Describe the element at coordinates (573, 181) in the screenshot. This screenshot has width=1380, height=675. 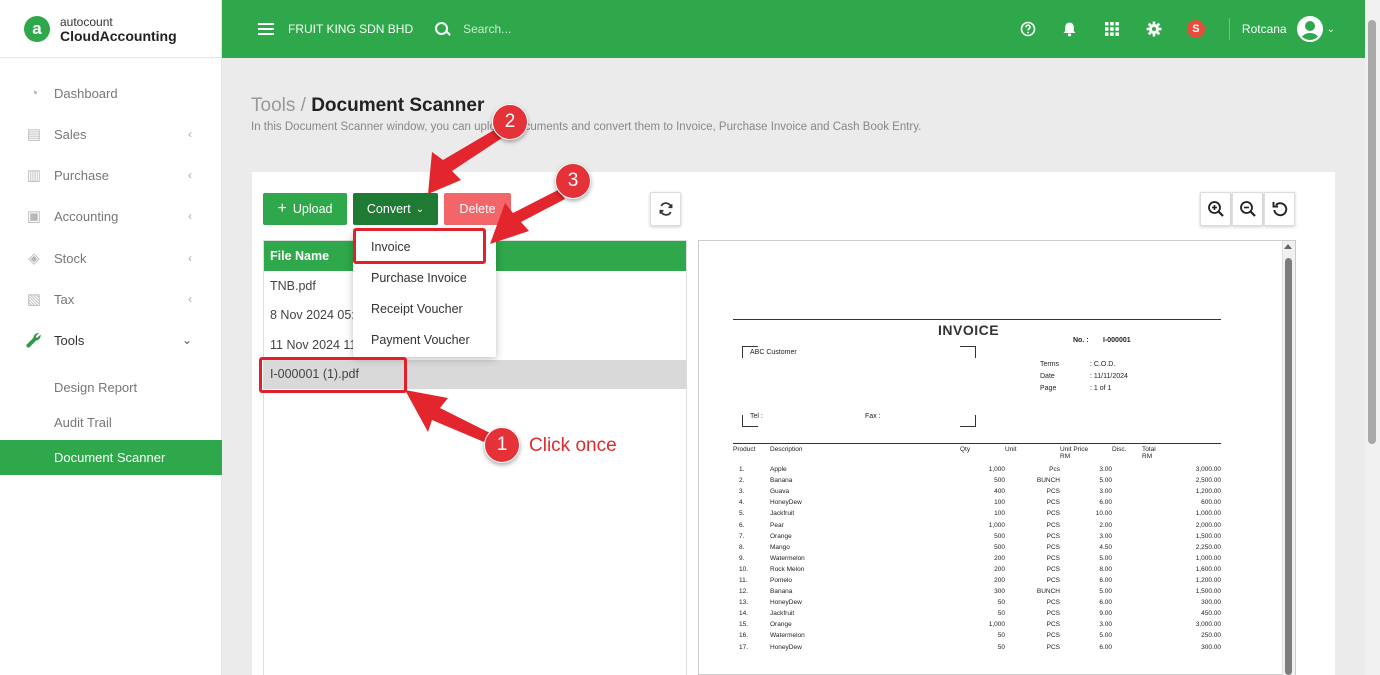
I see `step-marker-3: 3` at that location.